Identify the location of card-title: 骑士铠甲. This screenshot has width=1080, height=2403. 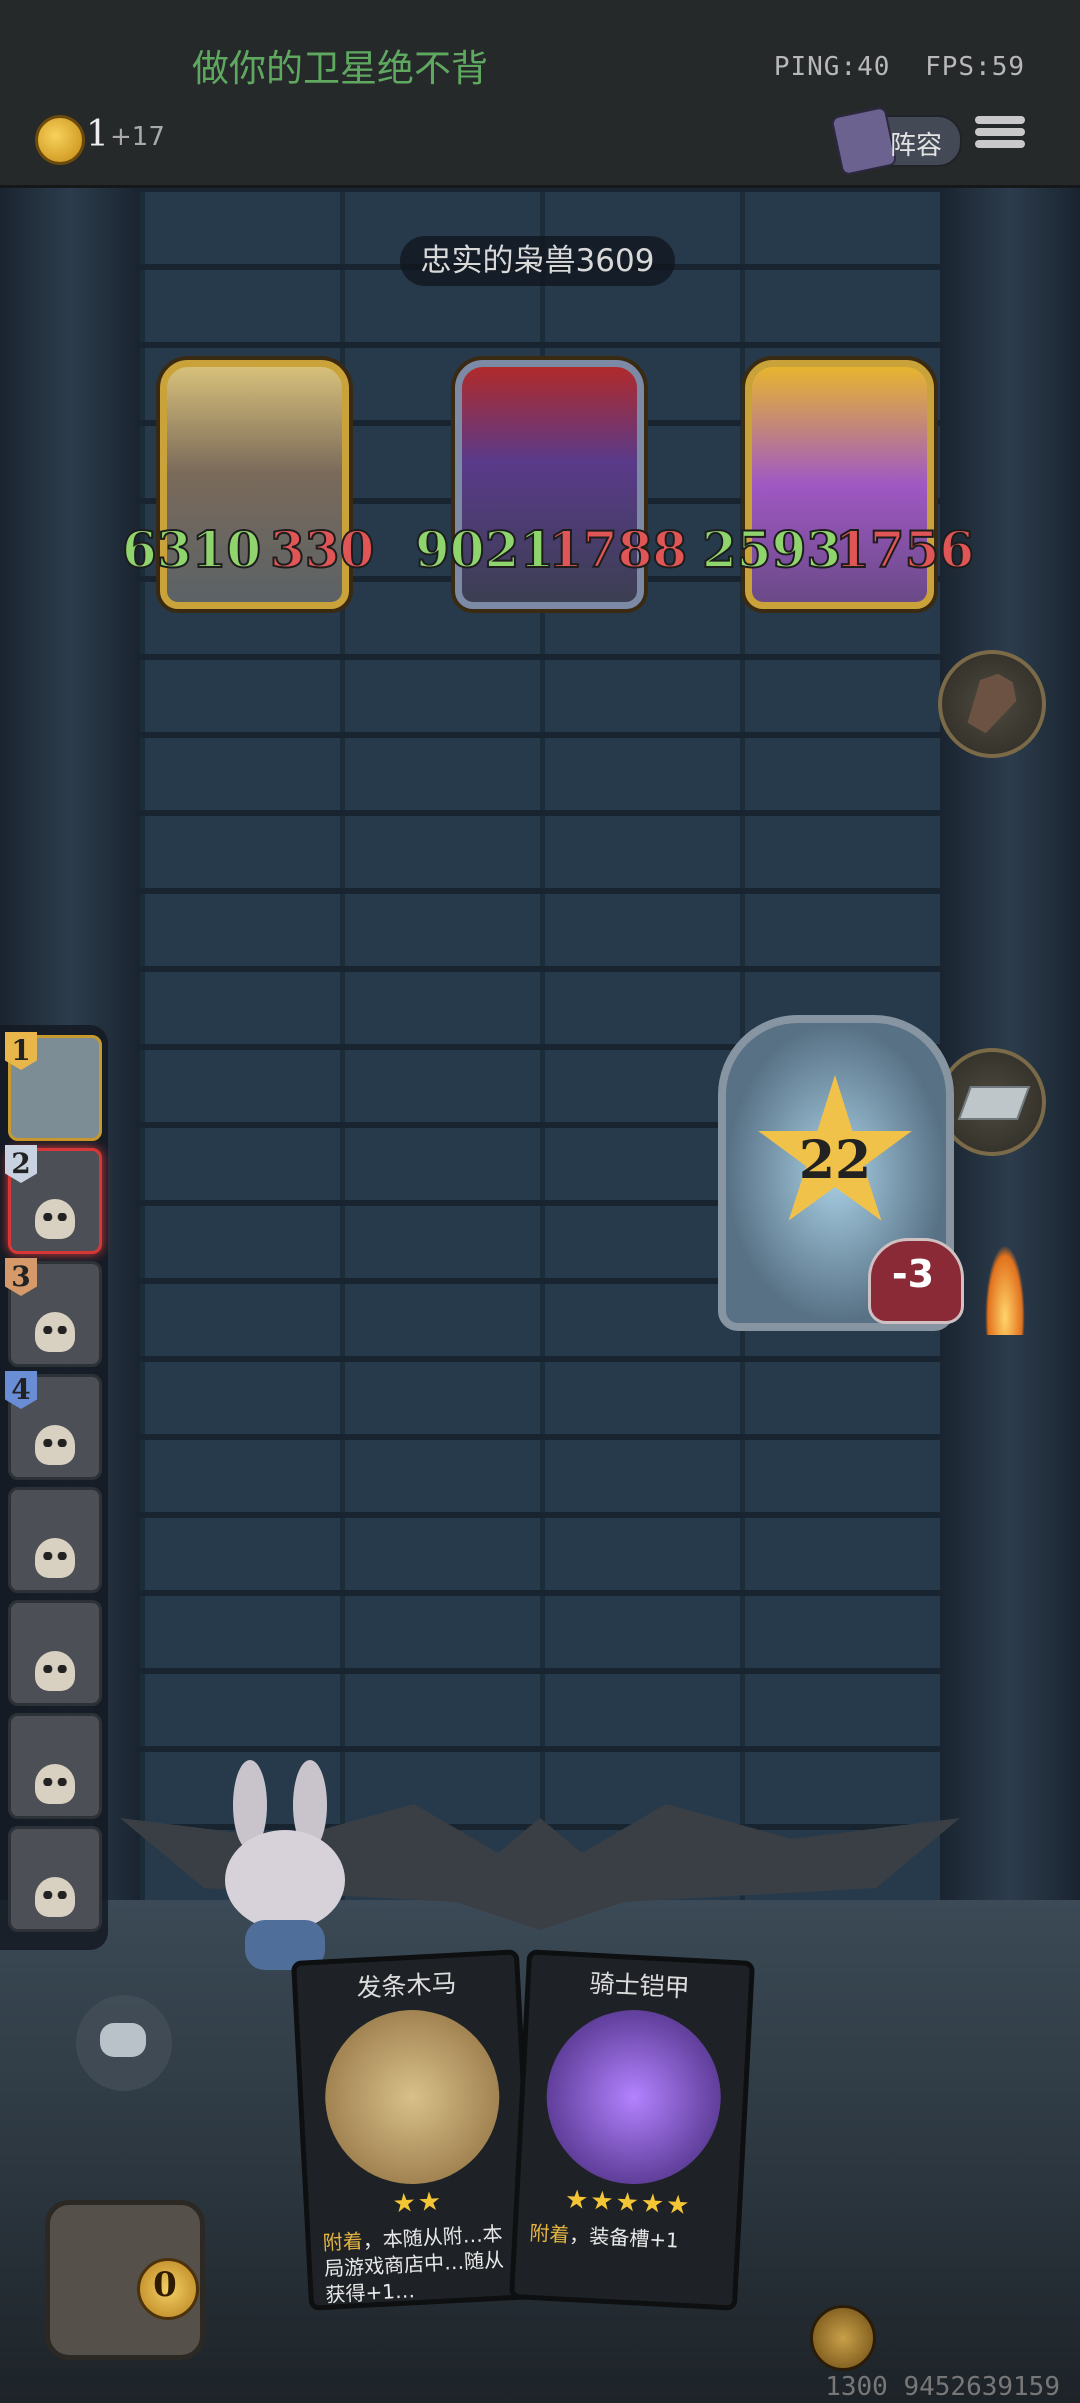
(639, 1985).